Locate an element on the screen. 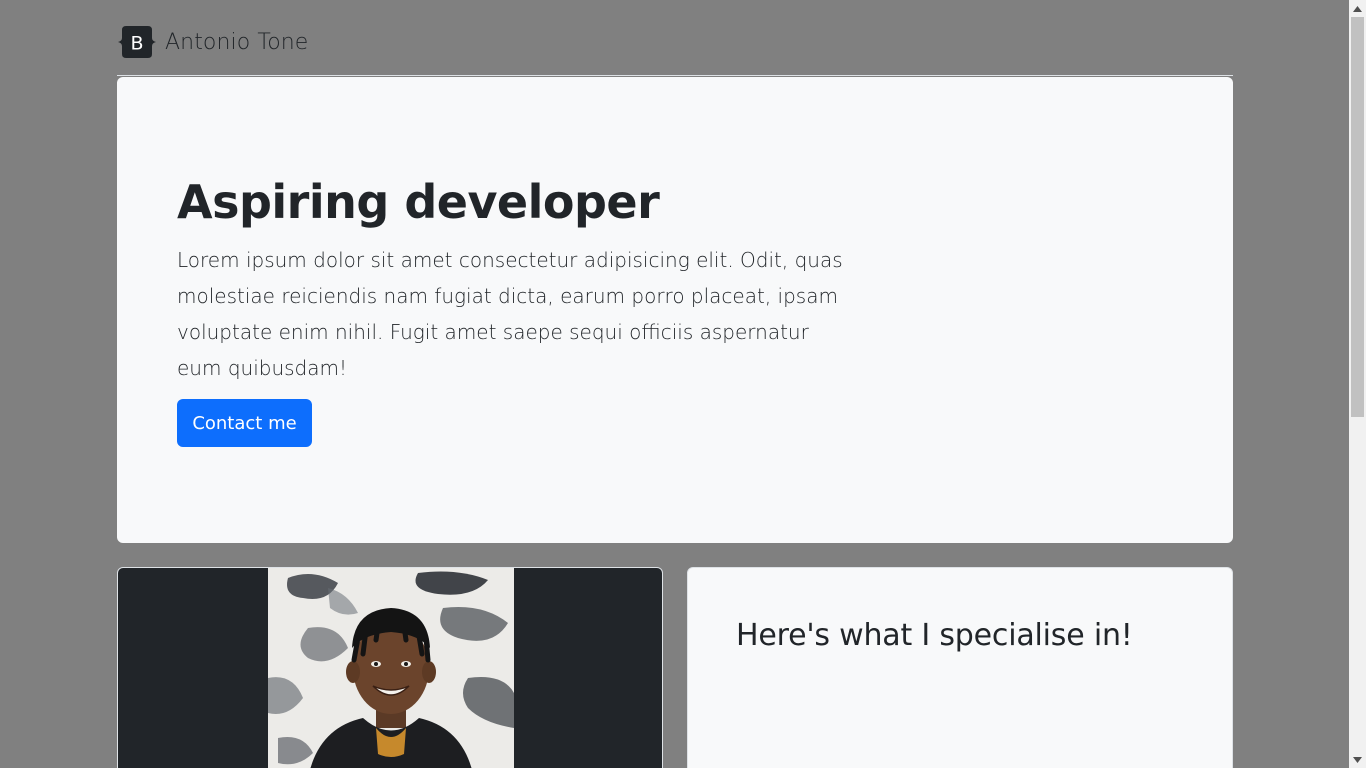 The image size is (1366, 768). photo-card is located at coordinates (390, 667).